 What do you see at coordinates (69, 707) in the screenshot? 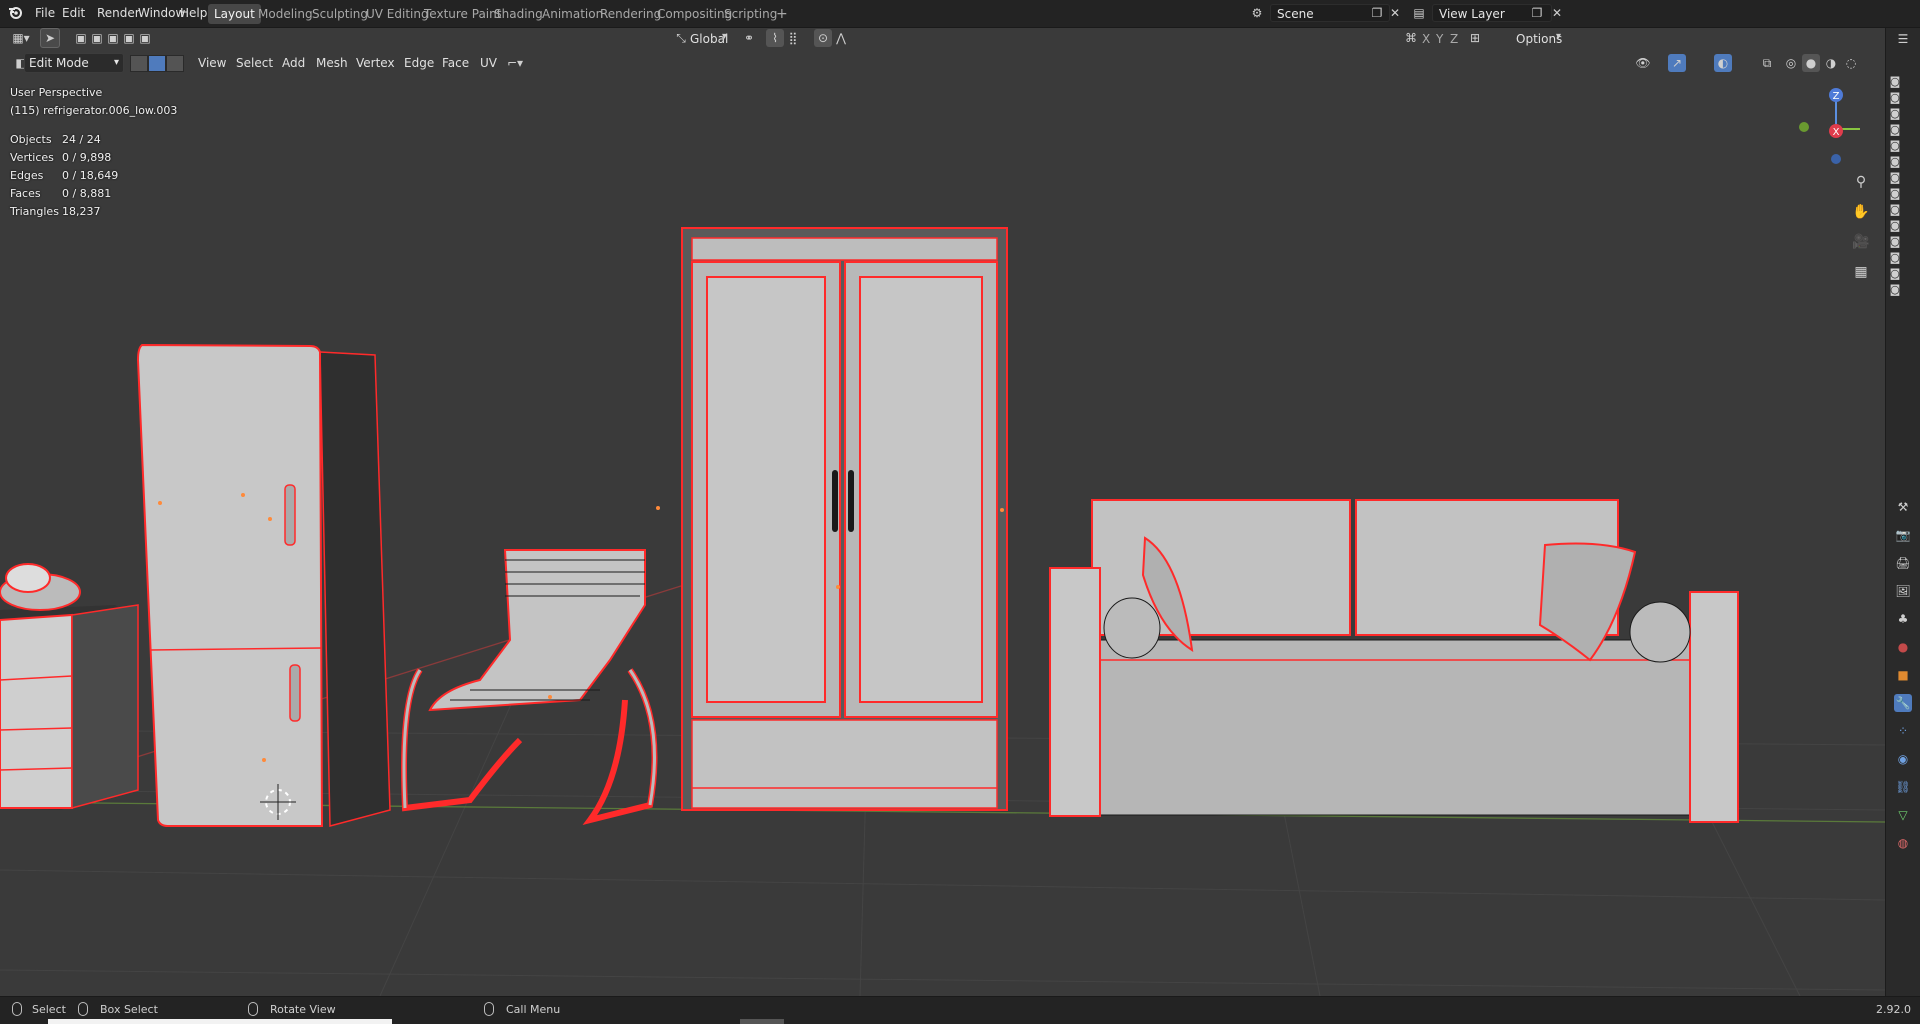
I see `nightstand-mesh` at bounding box center [69, 707].